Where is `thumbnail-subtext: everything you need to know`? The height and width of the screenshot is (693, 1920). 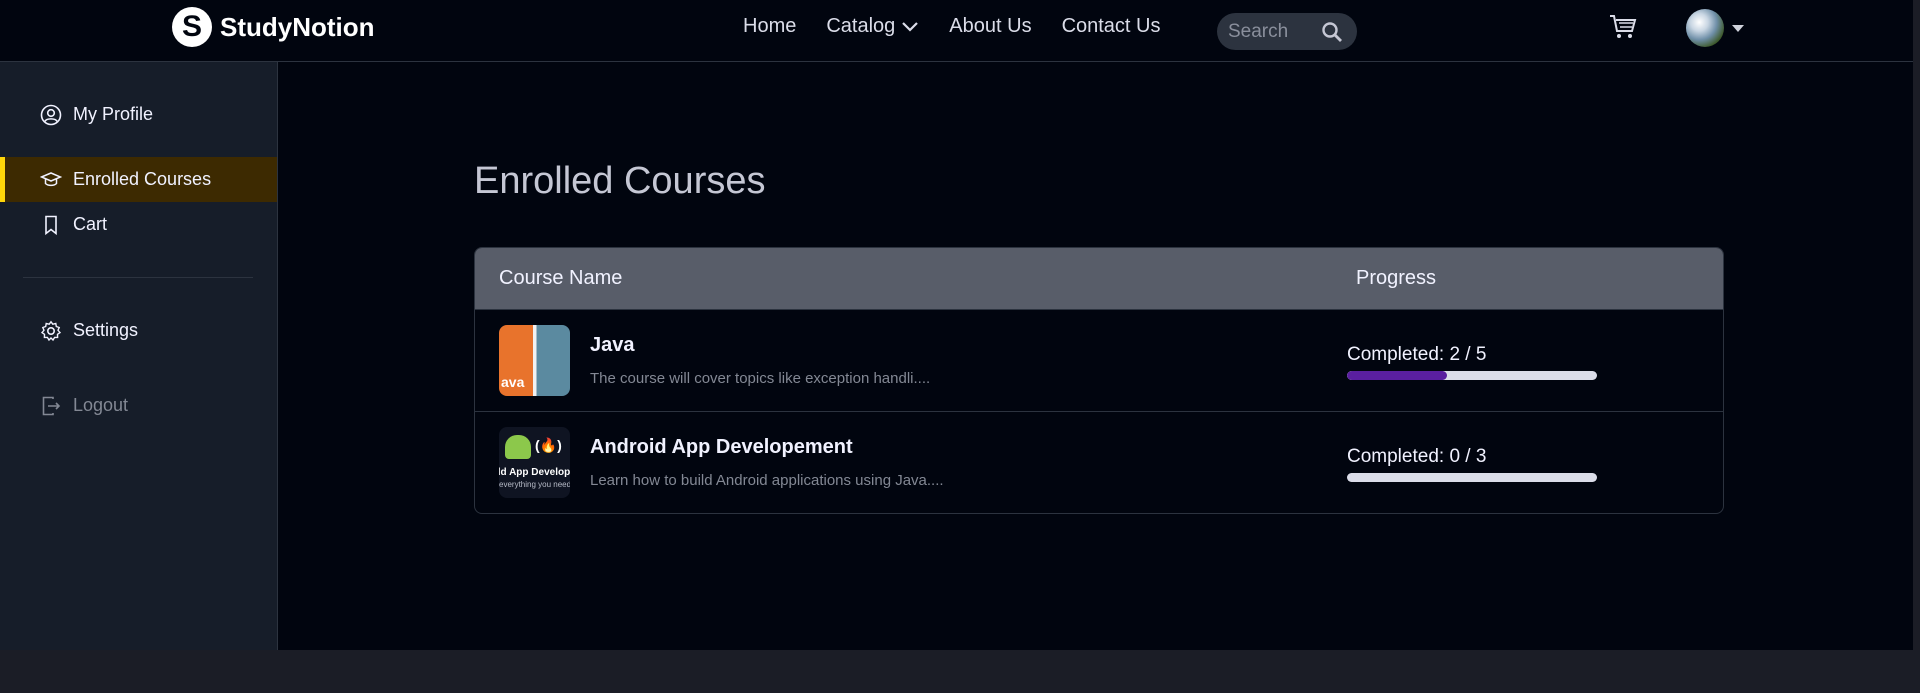
thumbnail-subtext: everything you need to know is located at coordinates (534, 484).